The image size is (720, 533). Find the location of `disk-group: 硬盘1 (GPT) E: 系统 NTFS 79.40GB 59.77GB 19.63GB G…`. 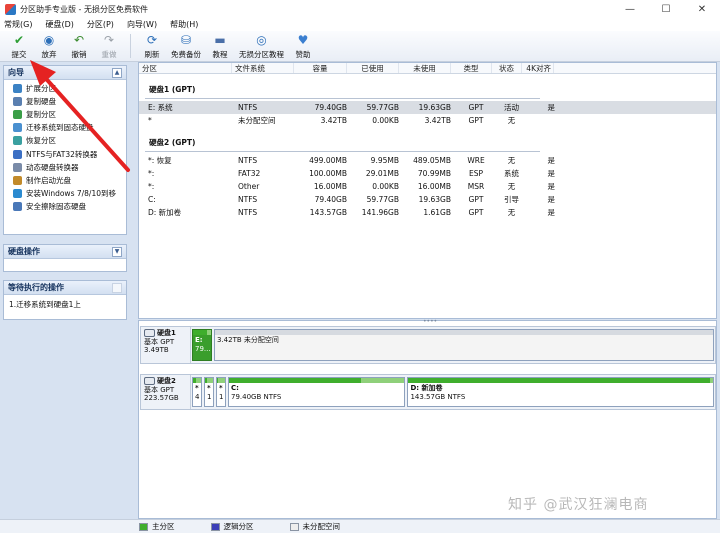

disk-group: 硬盘1 (GPT) E: 系统 NTFS 79.40GB 59.77GB 19.63GB G… is located at coordinates (427, 105).